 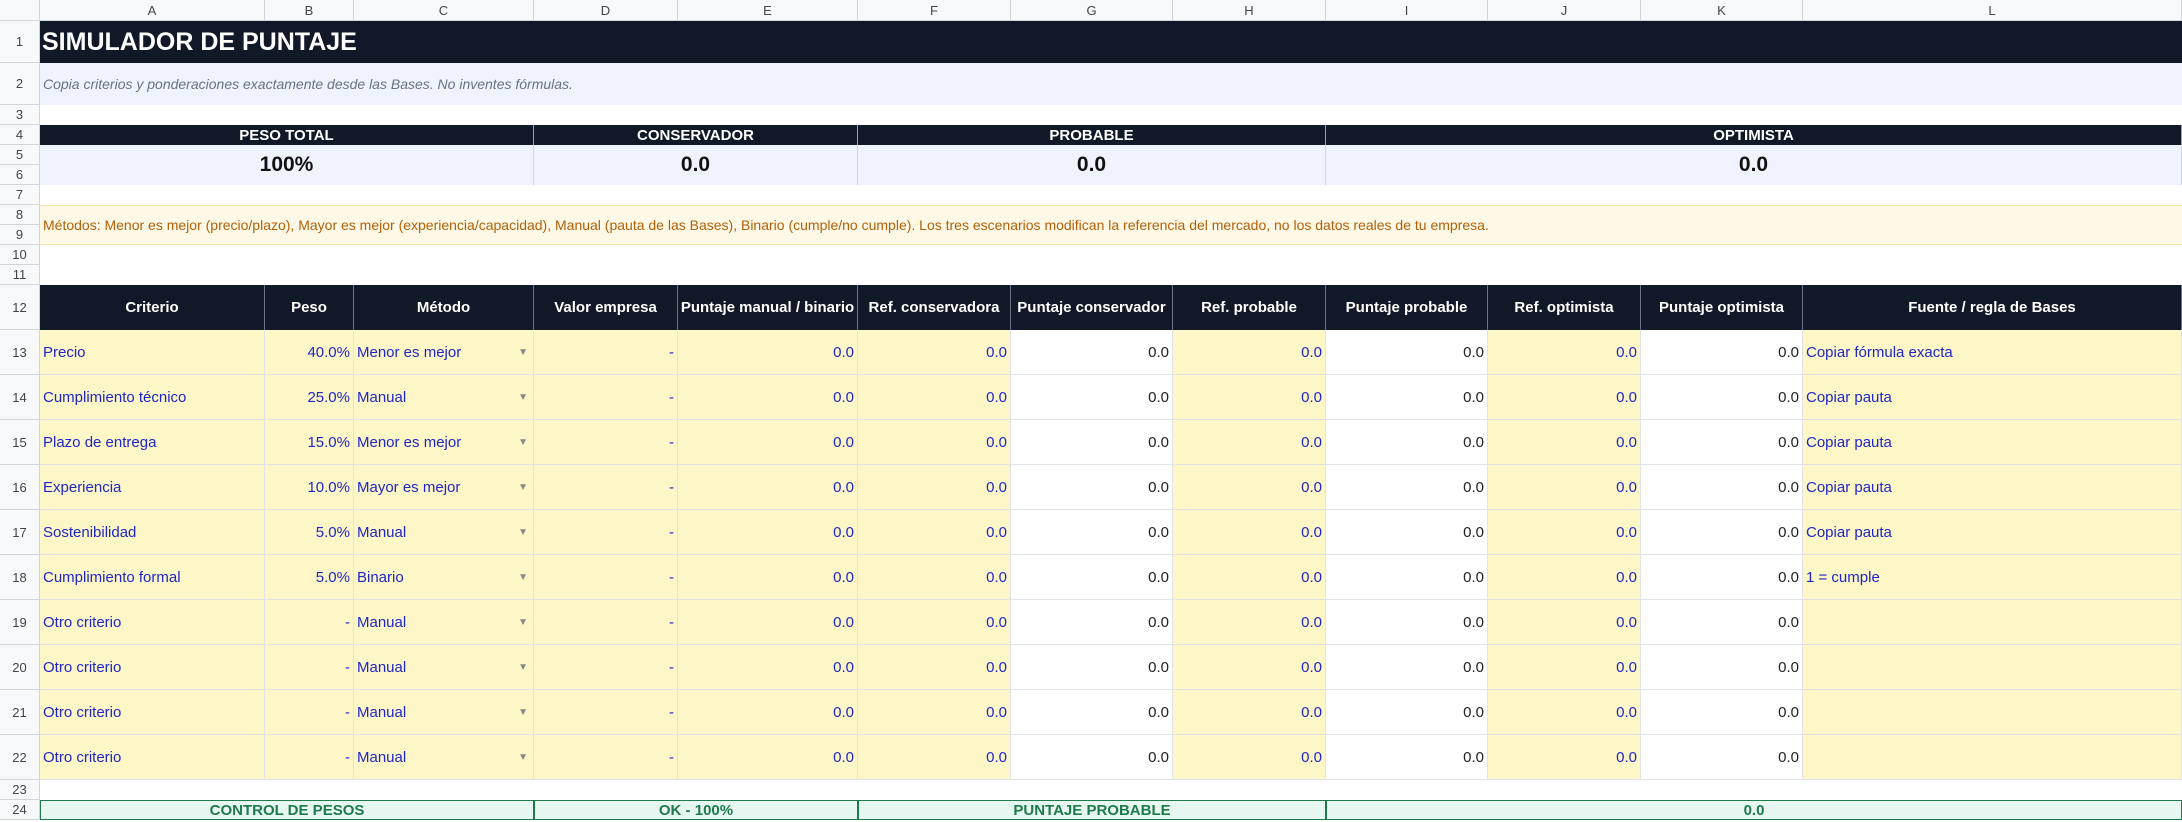 I want to click on row-header-16: 16, so click(x=20, y=487).